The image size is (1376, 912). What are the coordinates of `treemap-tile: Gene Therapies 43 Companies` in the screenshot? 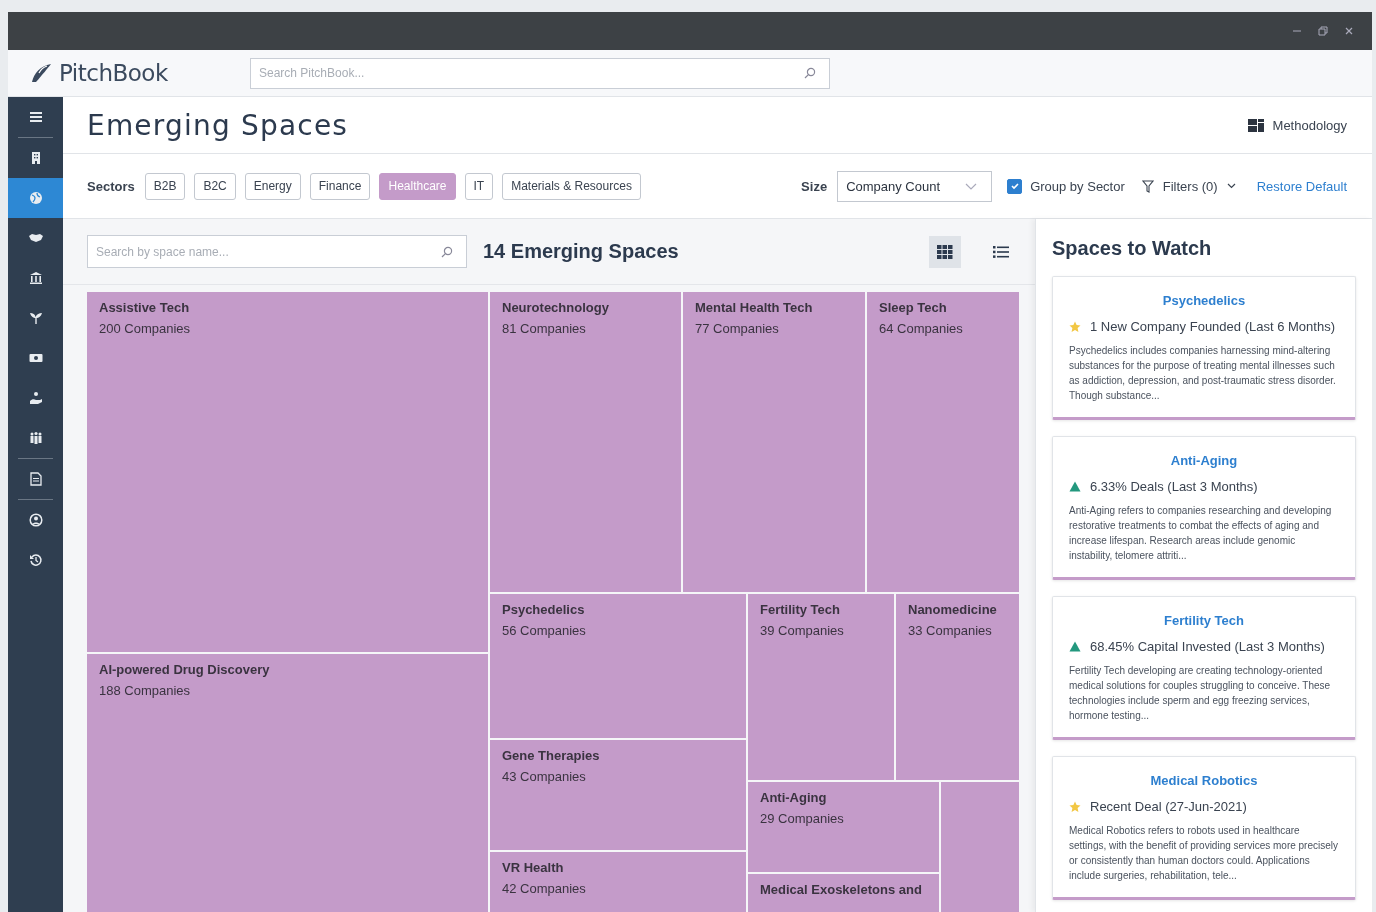 It's located at (618, 795).